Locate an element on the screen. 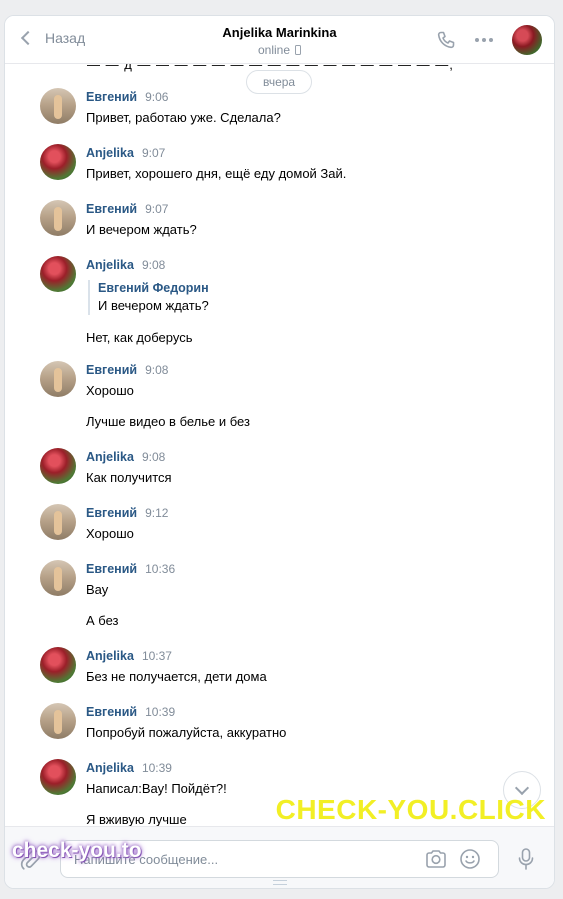  message-text: И вечером ждать? is located at coordinates (141, 229).